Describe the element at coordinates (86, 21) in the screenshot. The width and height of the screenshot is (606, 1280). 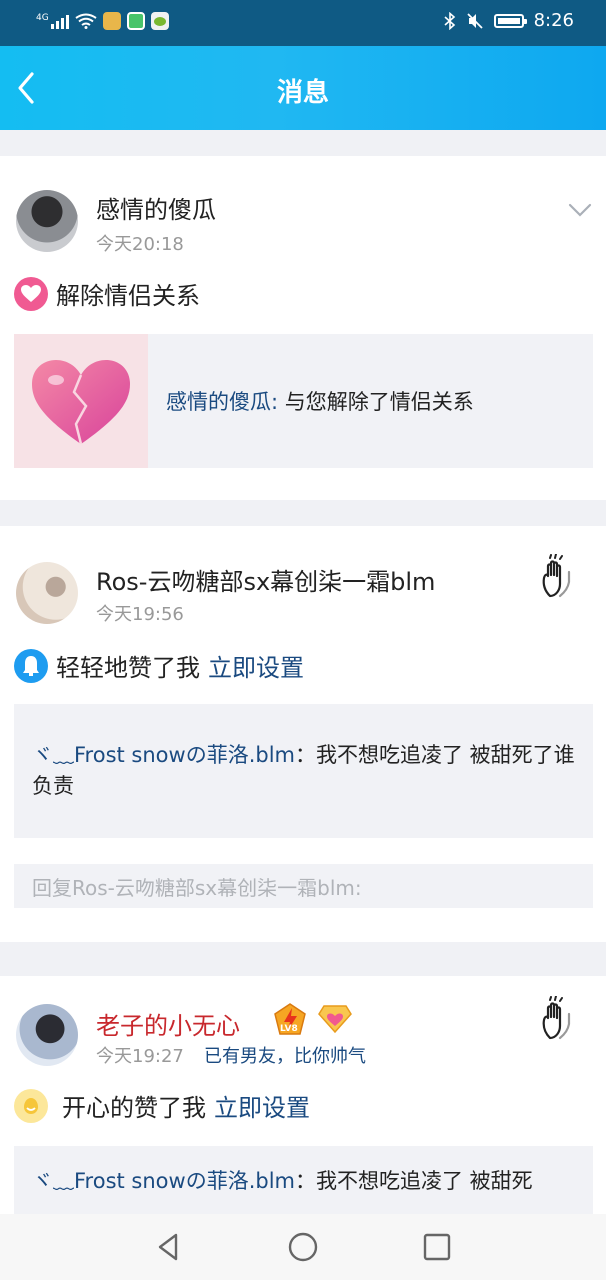
I see `wifi-icon` at that location.